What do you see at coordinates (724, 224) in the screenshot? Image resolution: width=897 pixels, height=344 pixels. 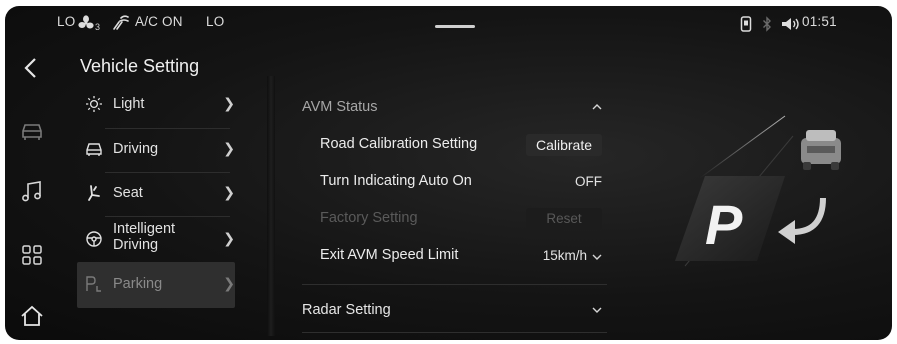 I see `parking-sign-letter: P` at bounding box center [724, 224].